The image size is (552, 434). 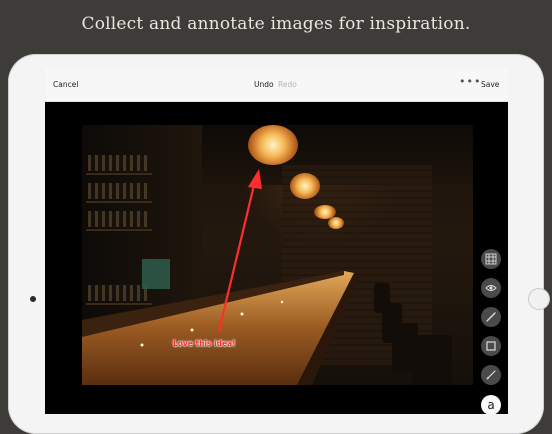 I want to click on annotation-label: Love this idea!, so click(x=204, y=343).